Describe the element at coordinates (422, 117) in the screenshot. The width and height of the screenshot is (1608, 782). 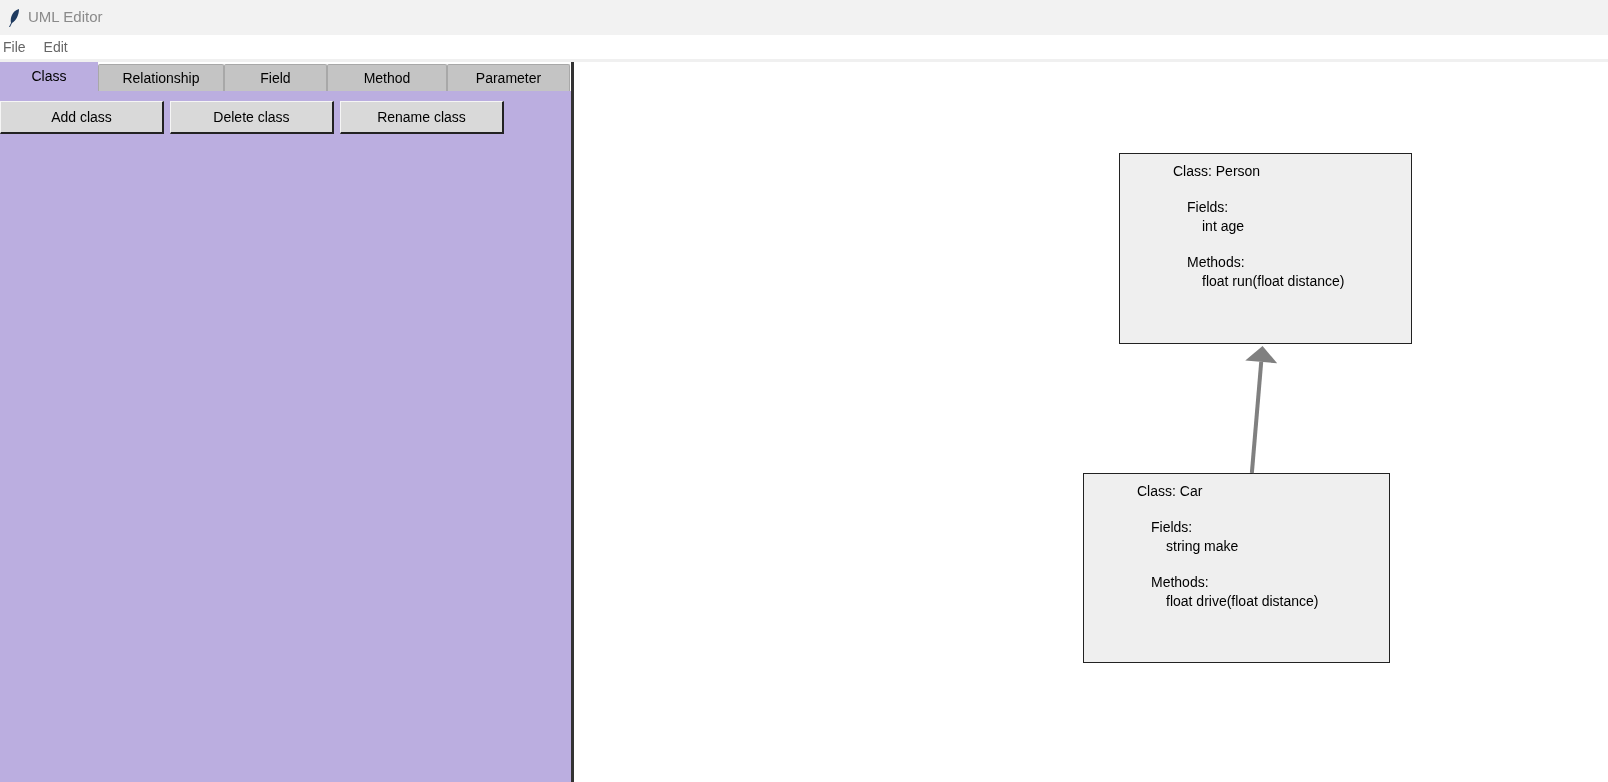
I see `action-button: Rename class` at that location.